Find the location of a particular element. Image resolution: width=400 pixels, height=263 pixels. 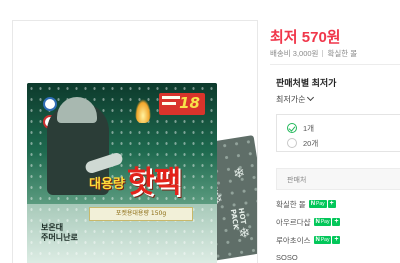

chevron-down-icon is located at coordinates (311, 97).